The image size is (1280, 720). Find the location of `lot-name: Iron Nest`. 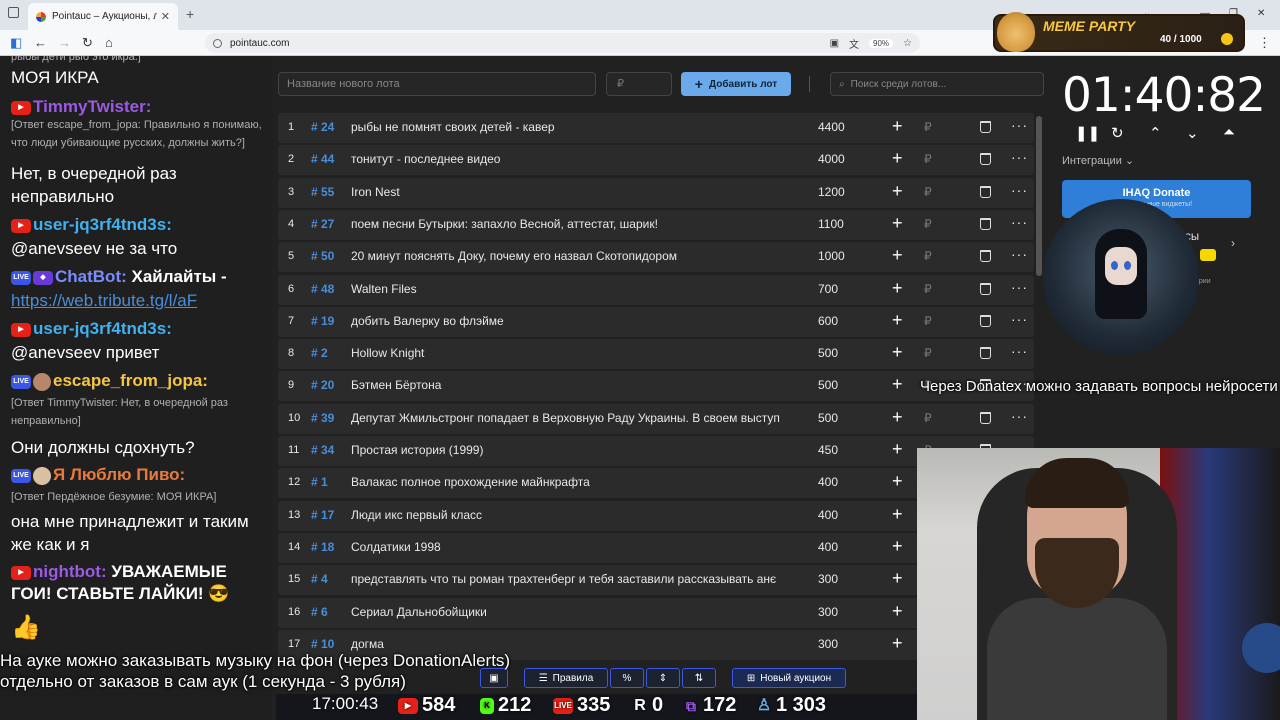

lot-name: Iron Nest is located at coordinates (577, 192).